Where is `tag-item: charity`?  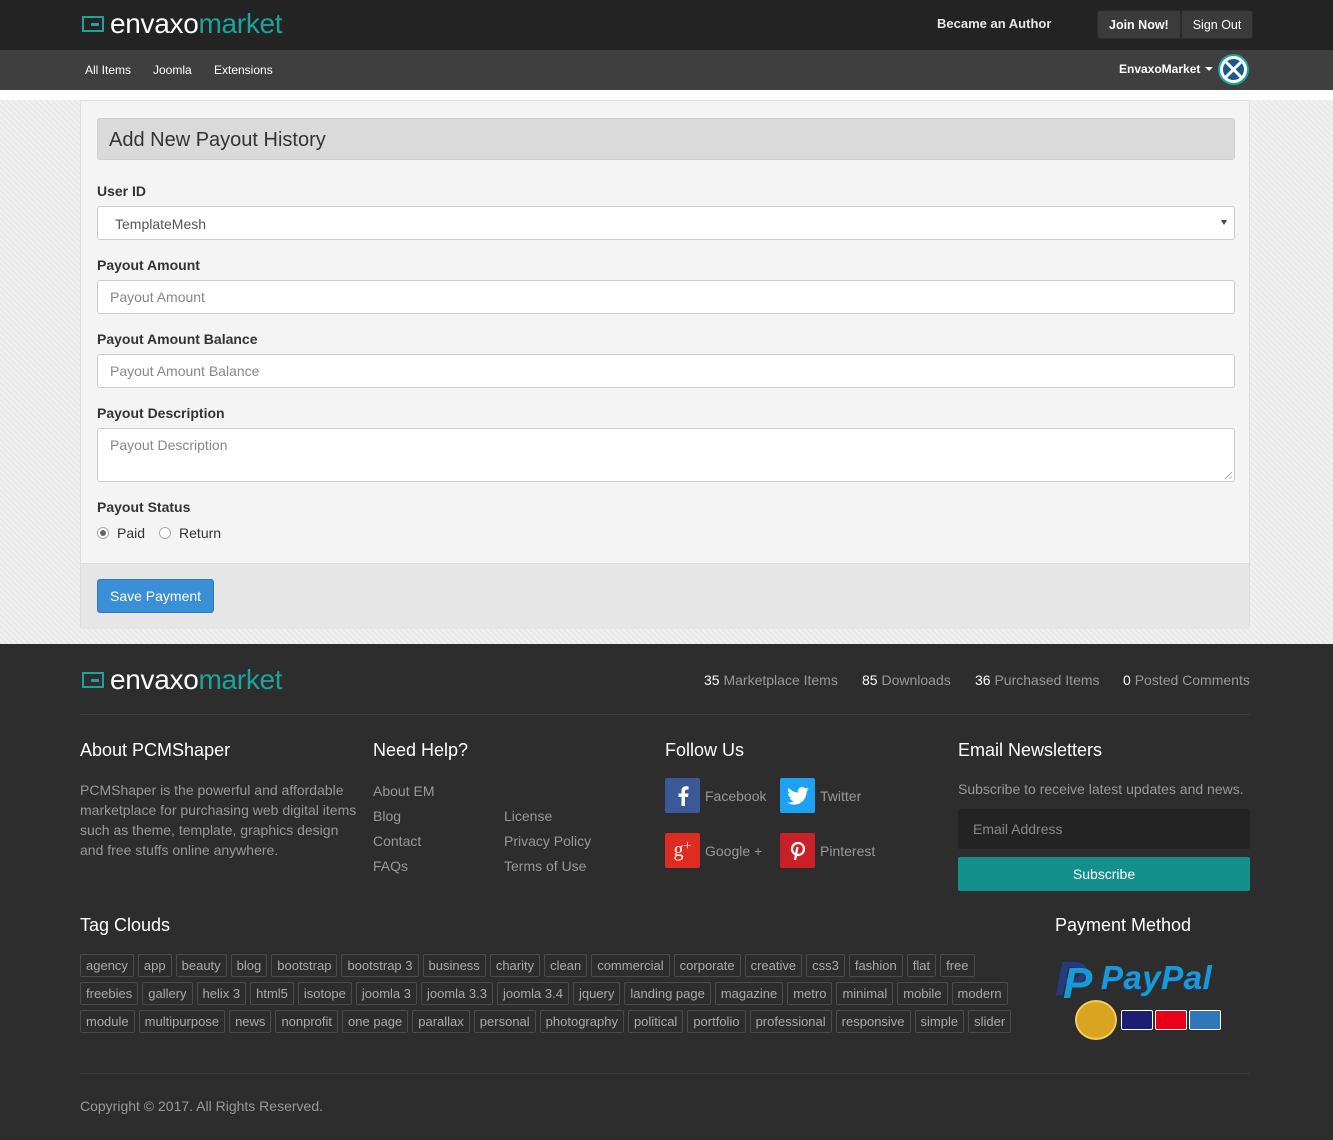
tag-item: charity is located at coordinates (515, 965).